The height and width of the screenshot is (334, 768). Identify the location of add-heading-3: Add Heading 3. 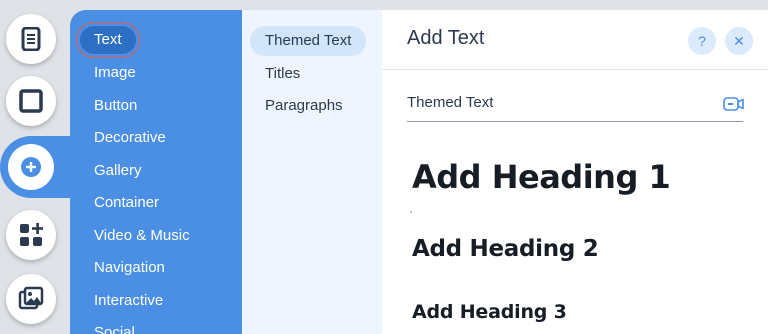
(489, 312).